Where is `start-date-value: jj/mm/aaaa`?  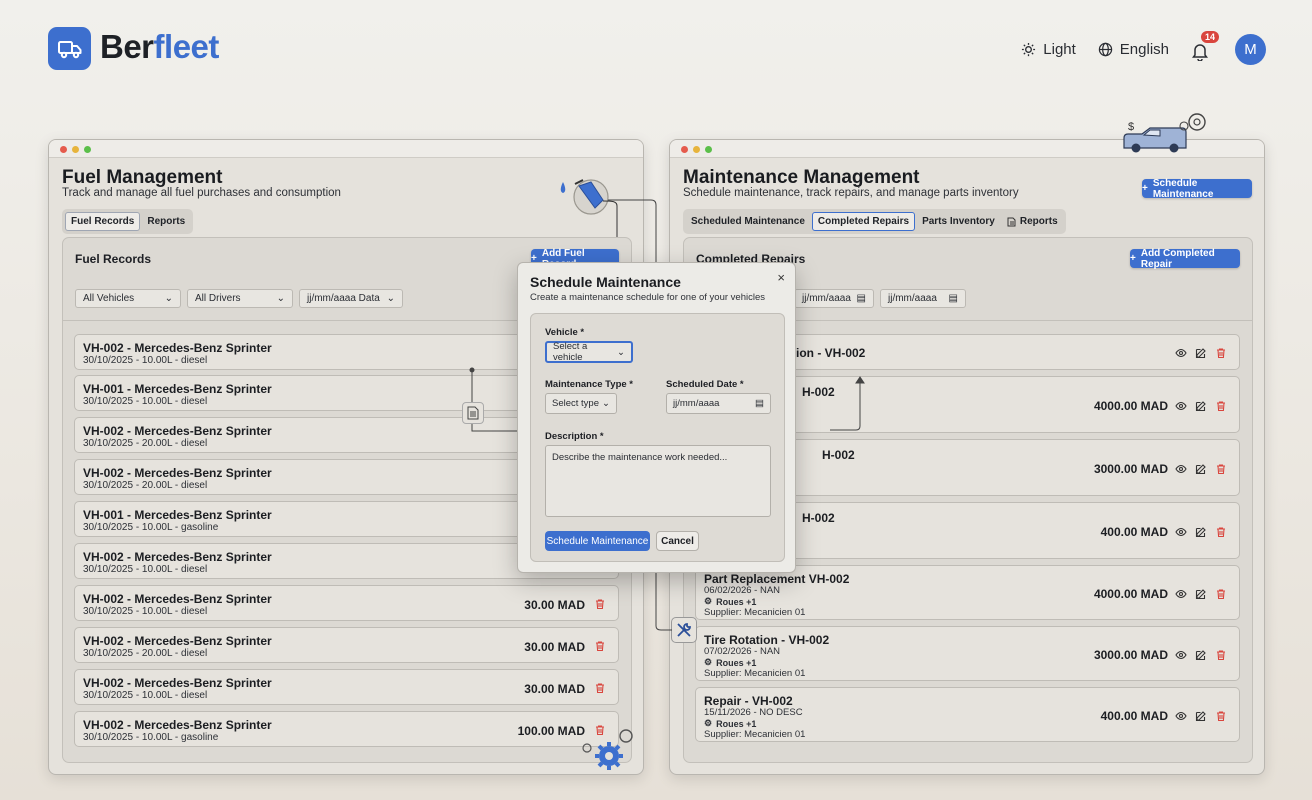
start-date-value: jj/mm/aaaa is located at coordinates (826, 298).